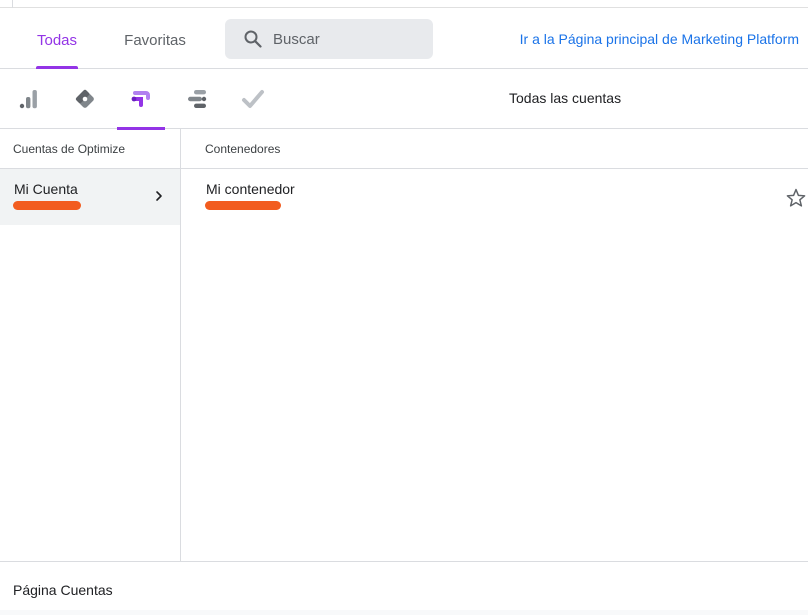  I want to click on search-box, so click(329, 39).